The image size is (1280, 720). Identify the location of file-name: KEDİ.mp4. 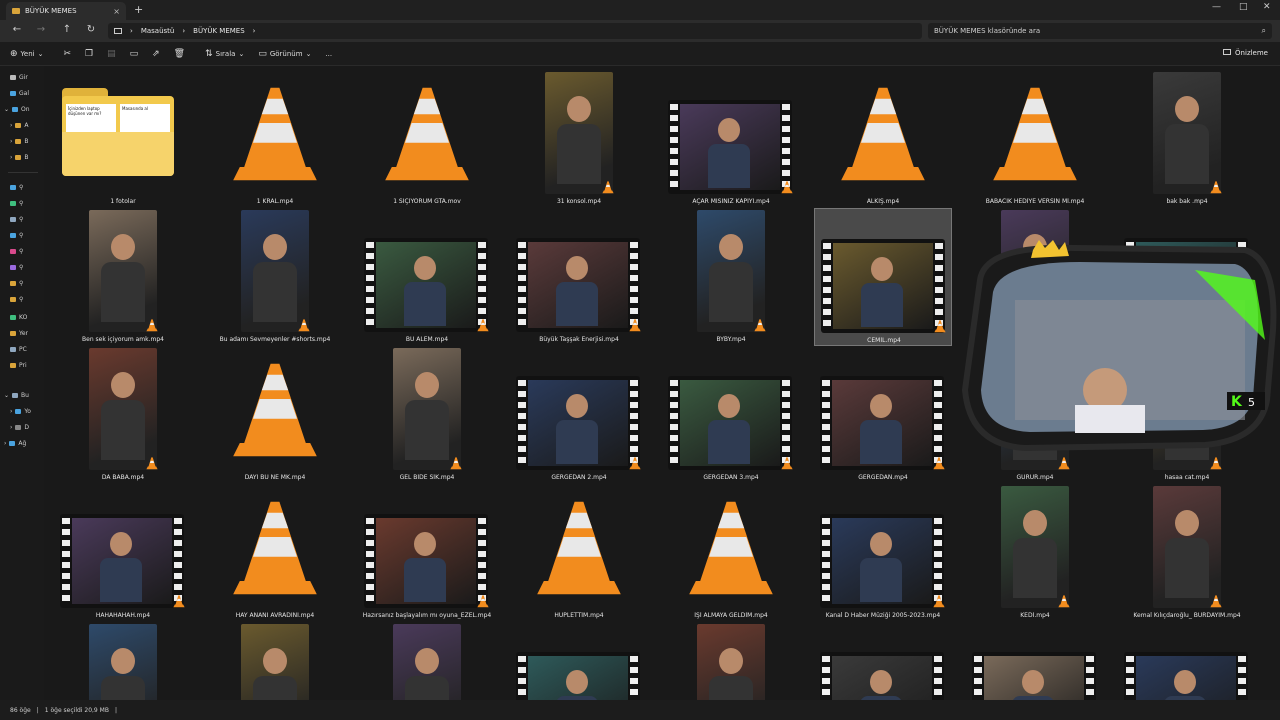
(1035, 615).